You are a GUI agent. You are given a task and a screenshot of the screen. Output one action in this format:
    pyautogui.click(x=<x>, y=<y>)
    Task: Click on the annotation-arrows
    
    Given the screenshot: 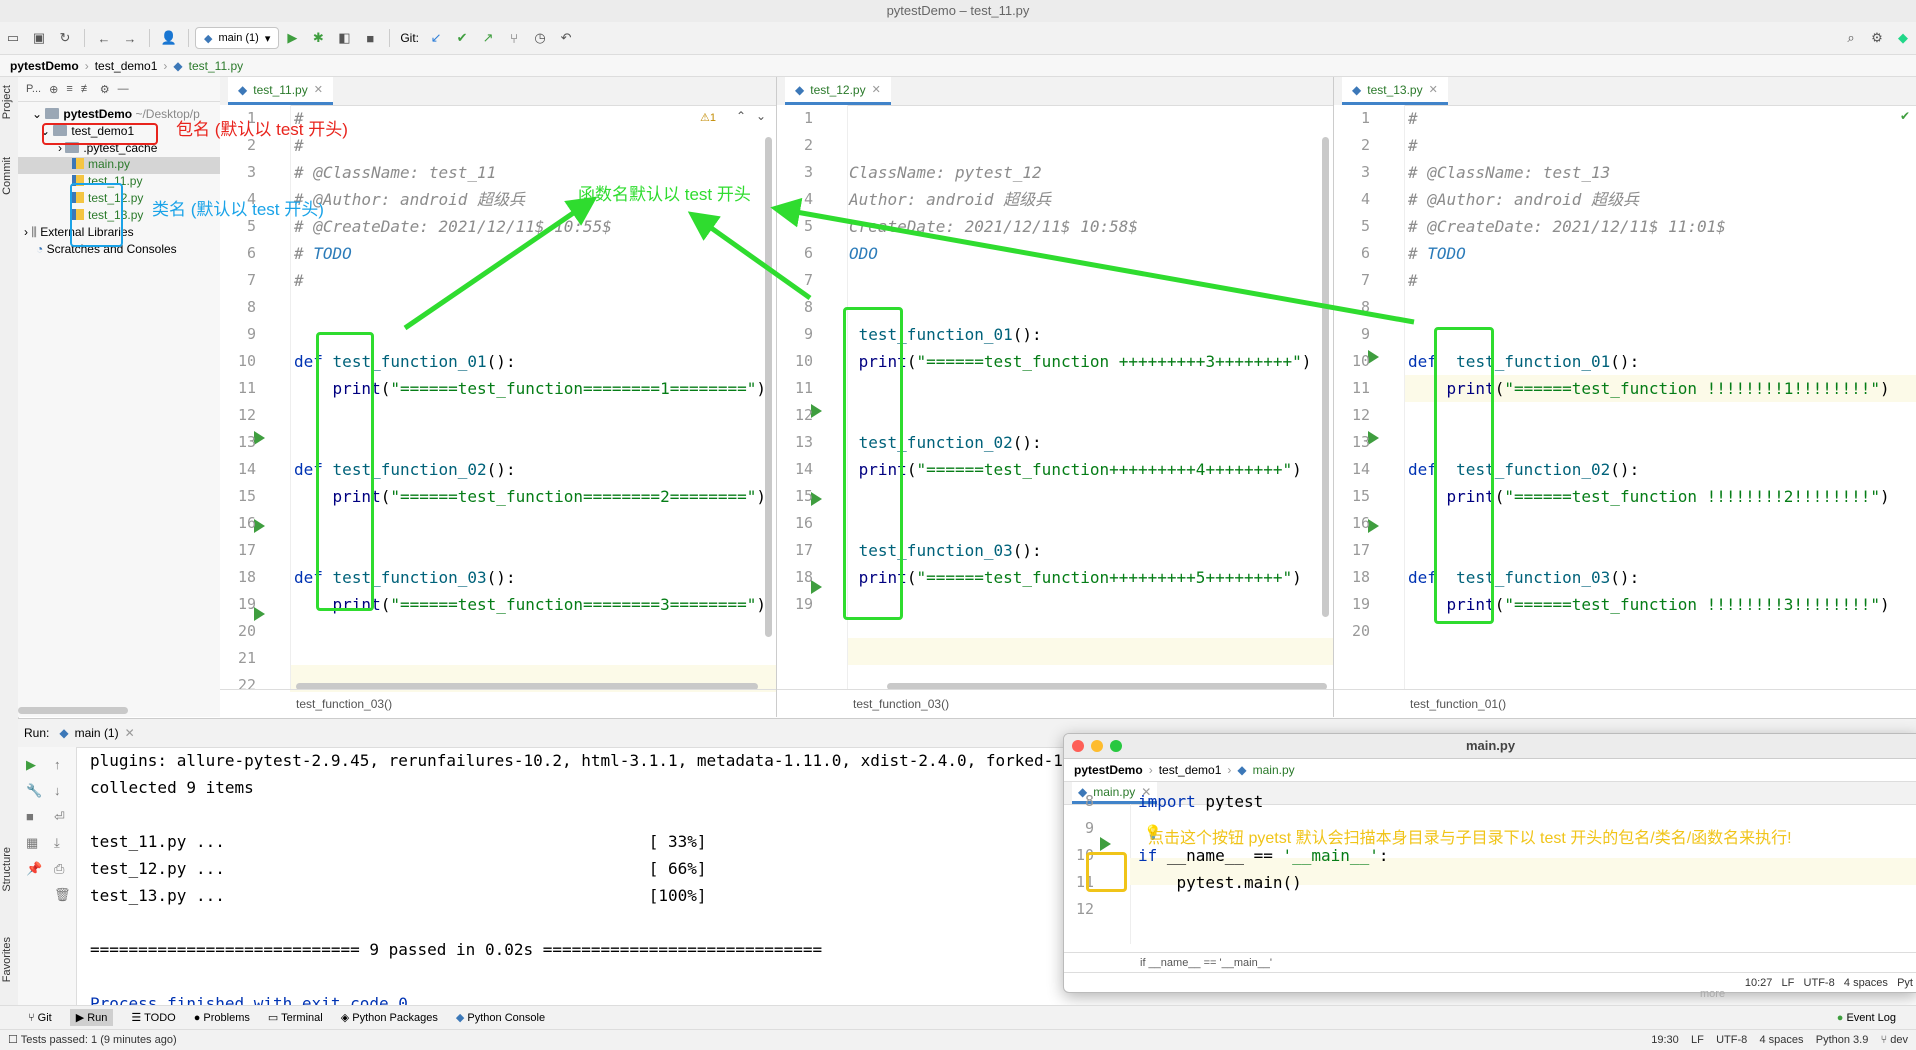 What is the action you would take?
    pyautogui.click(x=909, y=263)
    